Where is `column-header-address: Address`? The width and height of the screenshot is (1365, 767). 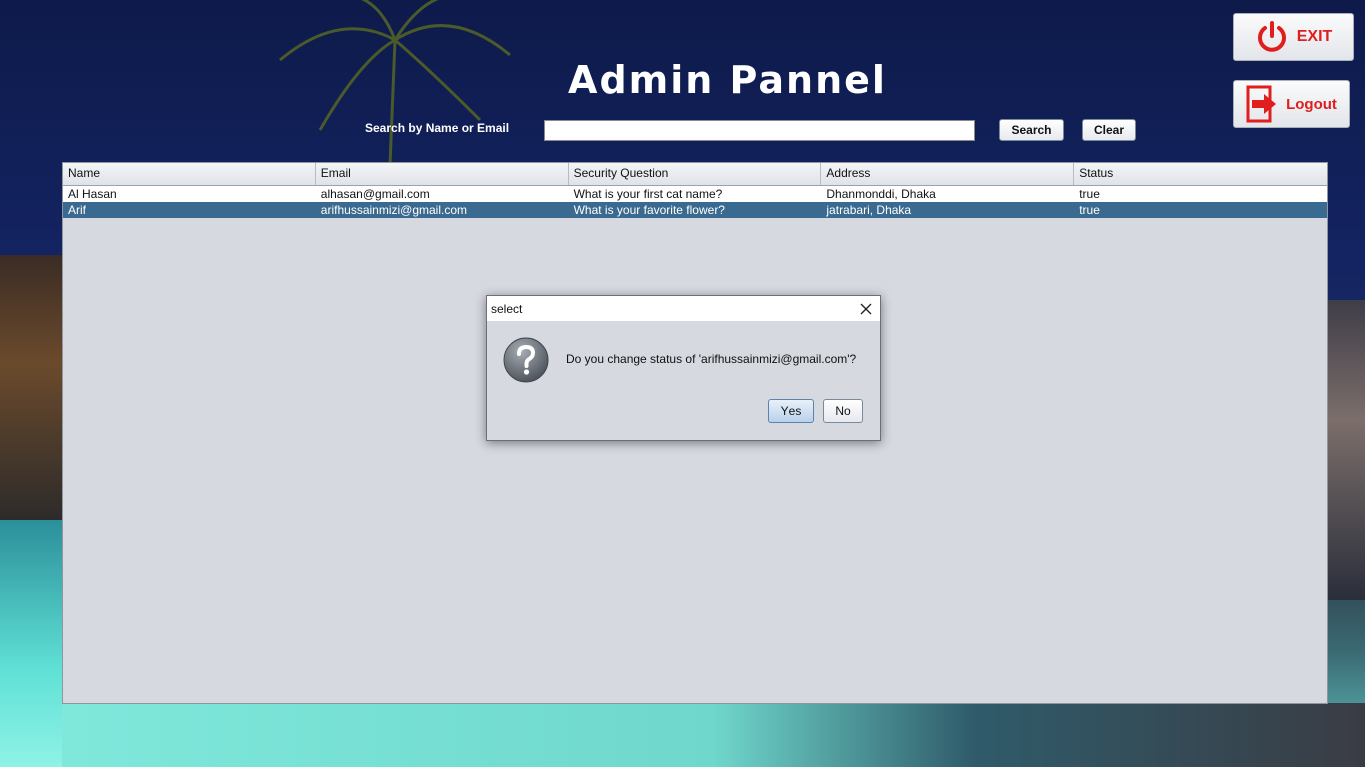
column-header-address: Address is located at coordinates (948, 174).